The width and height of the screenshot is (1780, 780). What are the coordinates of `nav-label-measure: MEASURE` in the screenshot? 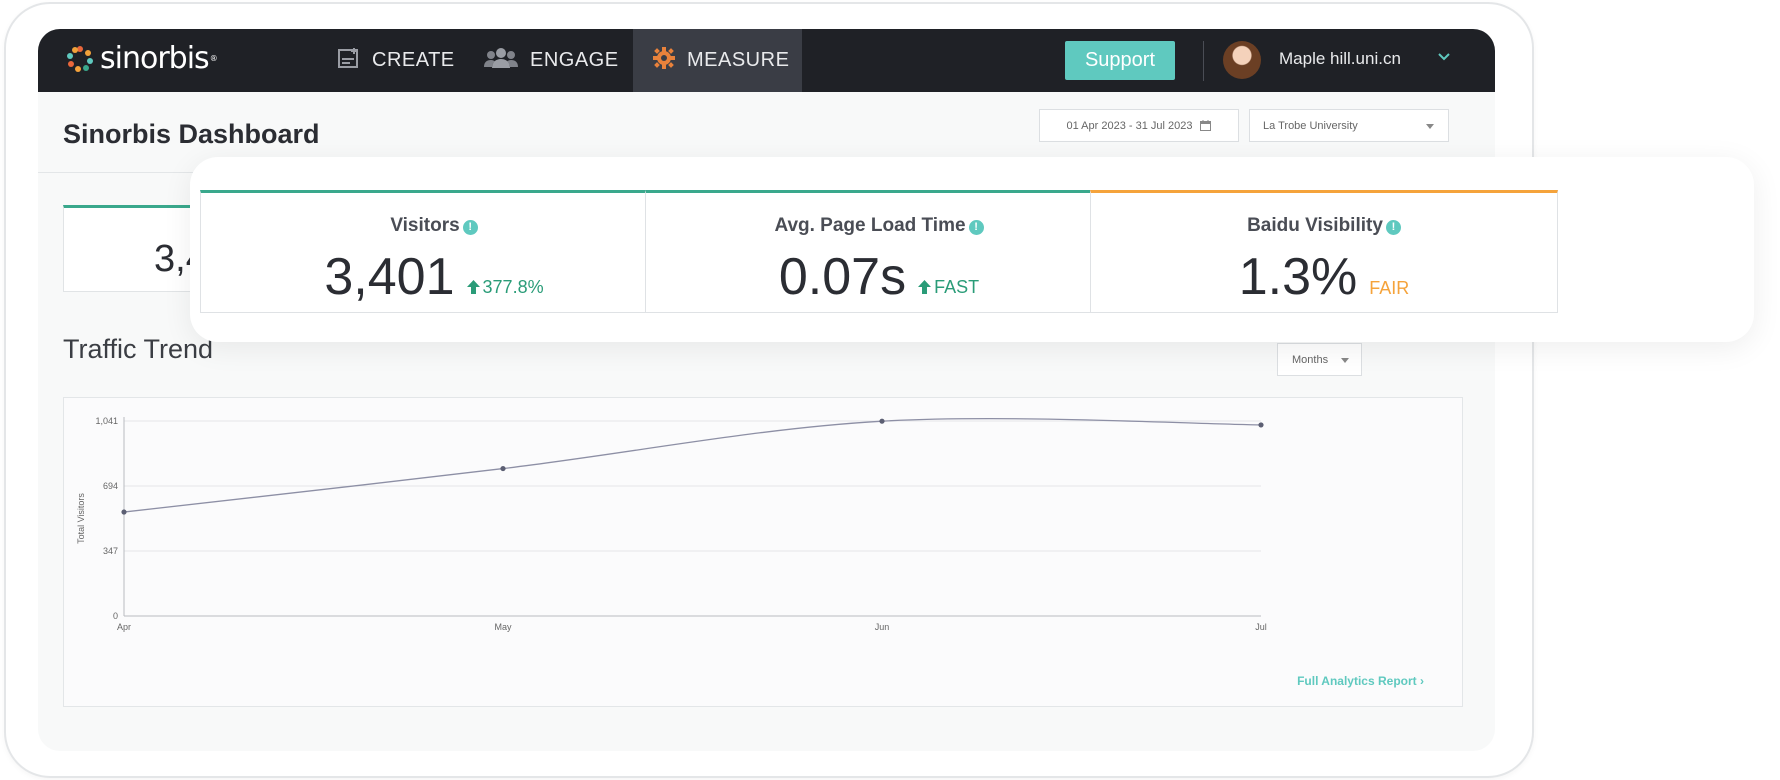 It's located at (738, 60).